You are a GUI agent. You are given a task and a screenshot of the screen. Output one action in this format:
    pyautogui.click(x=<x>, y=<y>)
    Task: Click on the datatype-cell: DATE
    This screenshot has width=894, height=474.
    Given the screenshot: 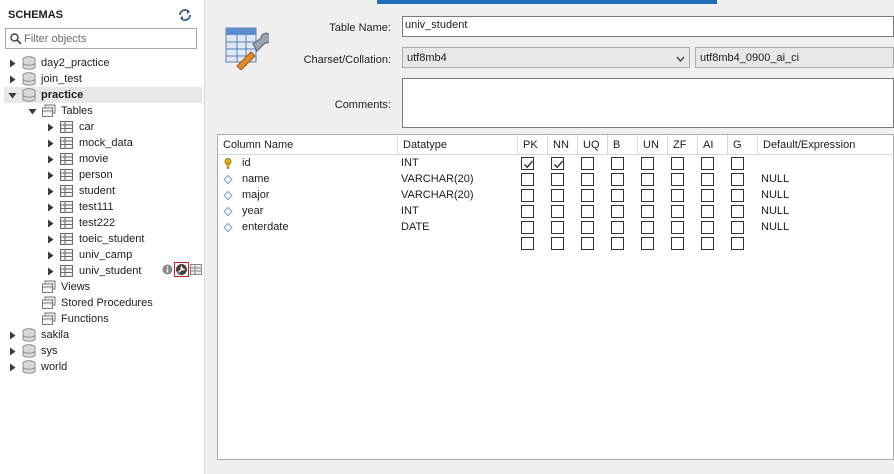 What is the action you would take?
    pyautogui.click(x=415, y=227)
    